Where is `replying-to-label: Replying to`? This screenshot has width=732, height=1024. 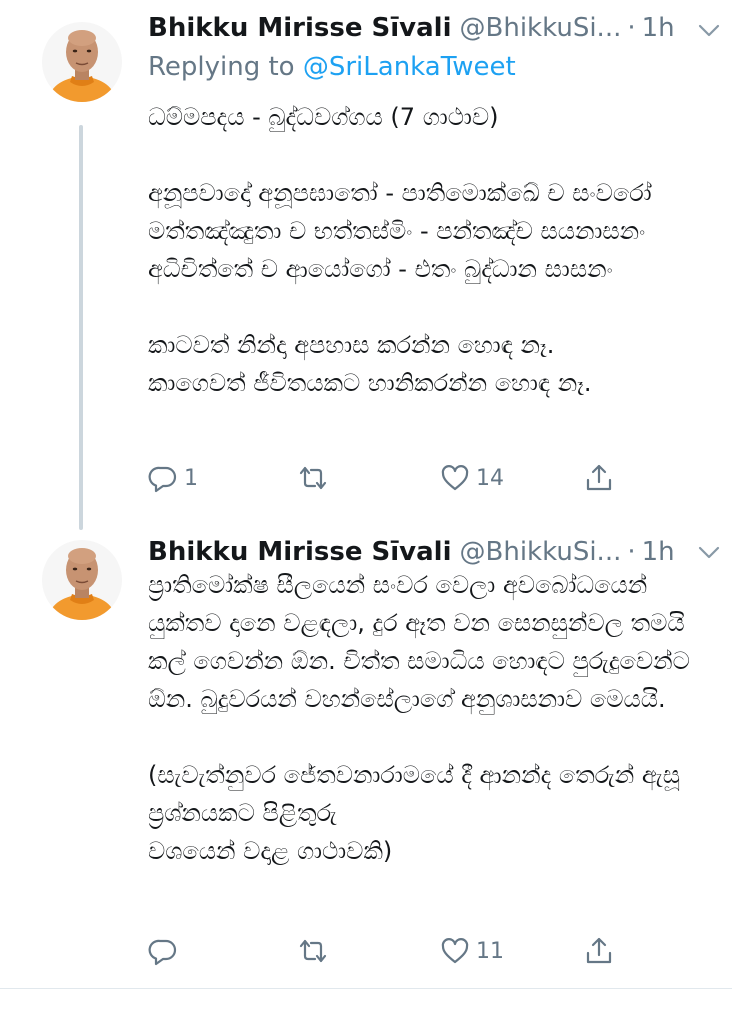
replying-to-label: Replying to is located at coordinates (225, 67).